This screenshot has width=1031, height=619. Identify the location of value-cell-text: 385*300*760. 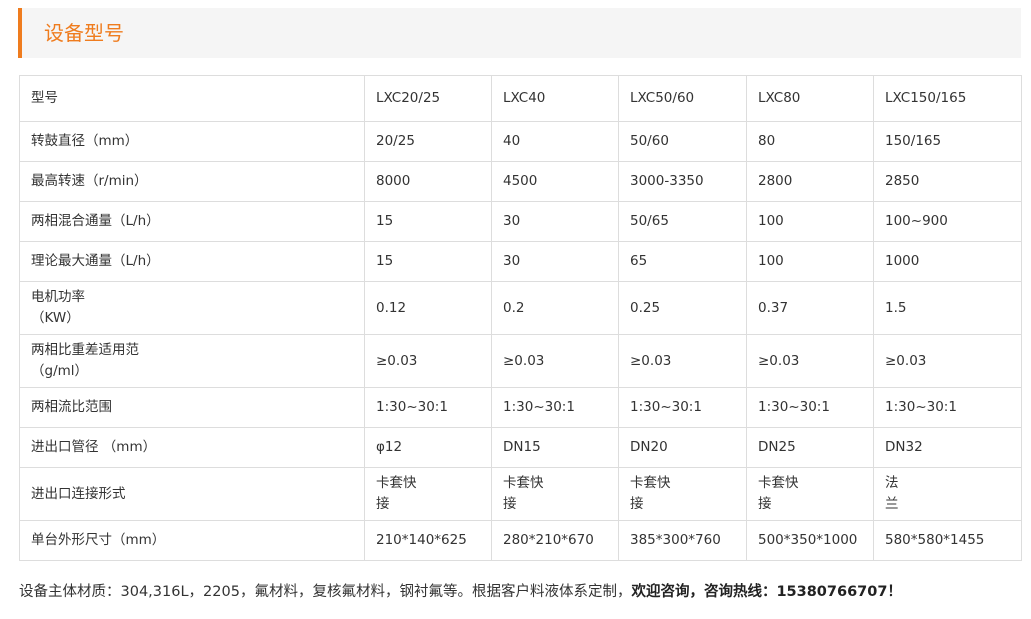
(675, 540).